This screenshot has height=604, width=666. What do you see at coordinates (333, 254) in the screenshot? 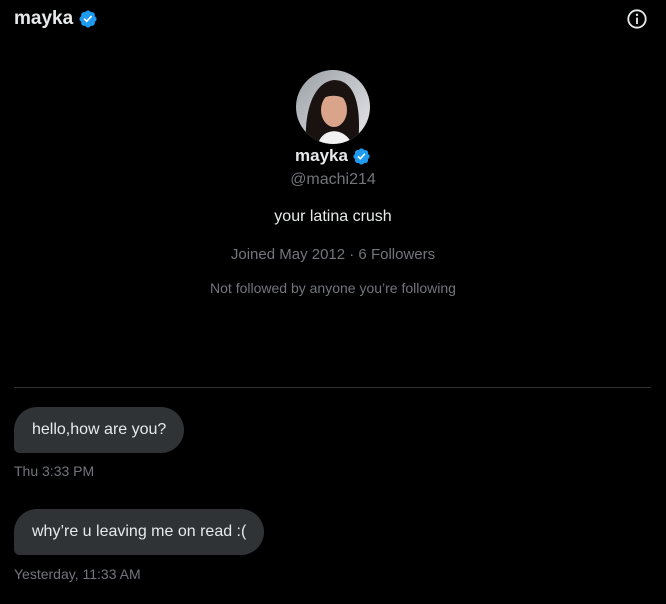
I see `profile-meta: Joined May 2012 · 6 Followers` at bounding box center [333, 254].